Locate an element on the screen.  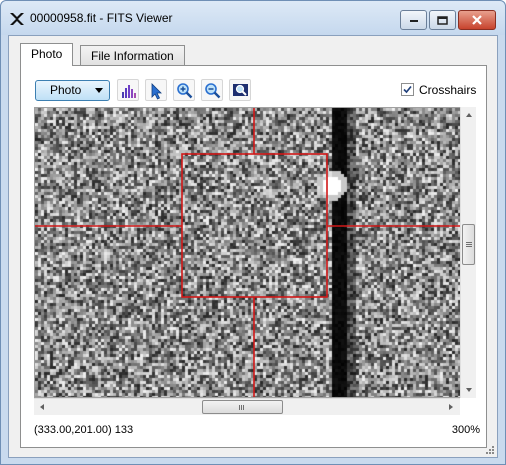
close-icon is located at coordinates (477, 20).